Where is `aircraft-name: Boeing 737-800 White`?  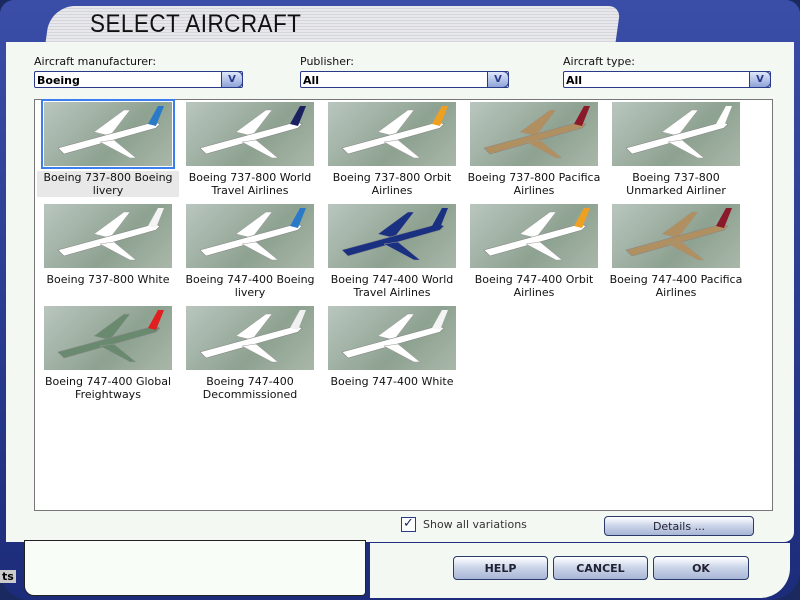 aircraft-name: Boeing 737-800 White is located at coordinates (108, 279).